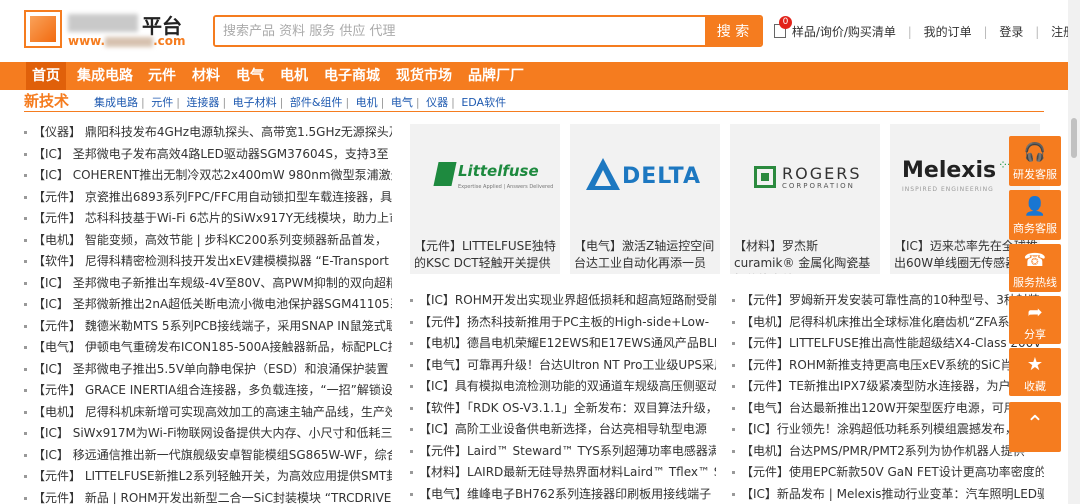  I want to click on news-item: 【IC】行业领先！涂鸦超低功耗系列模组震撼发布，, so click(888, 430).